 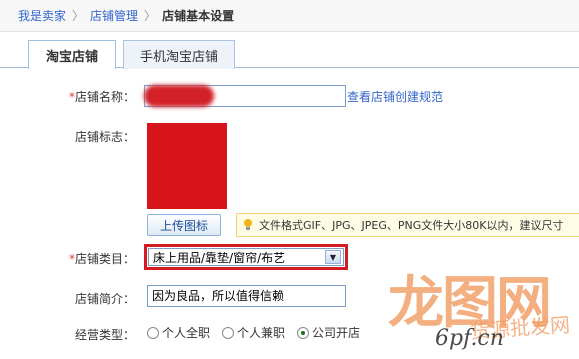 I want to click on chevron-down-icon: ▼, so click(x=333, y=257).